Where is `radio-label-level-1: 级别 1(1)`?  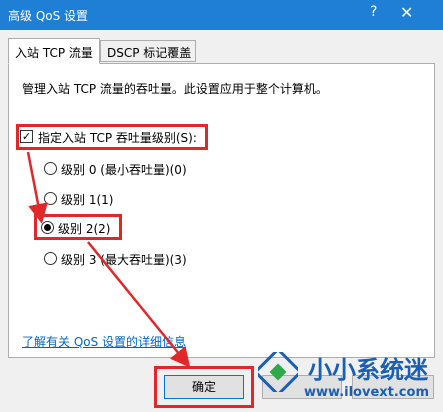 radio-label-level-1: 级别 1(1) is located at coordinates (87, 199).